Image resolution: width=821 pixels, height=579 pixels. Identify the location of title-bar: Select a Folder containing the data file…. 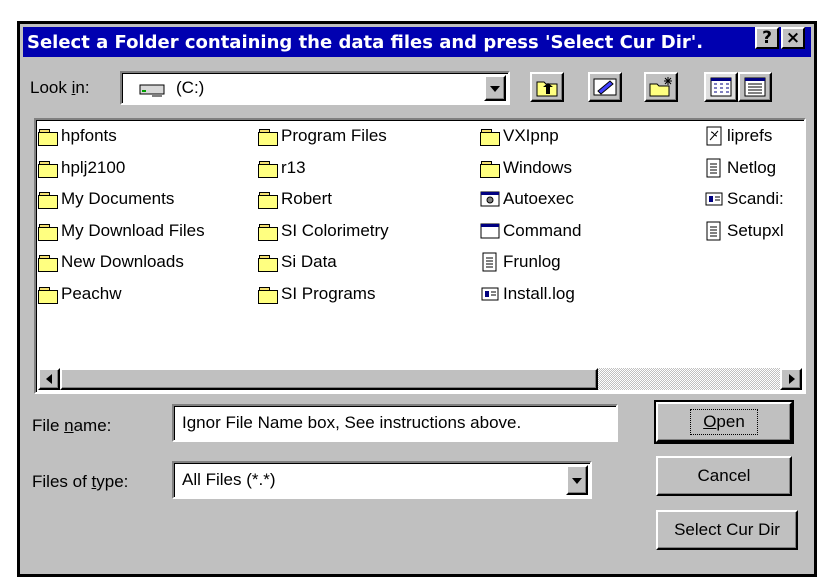
(417, 42).